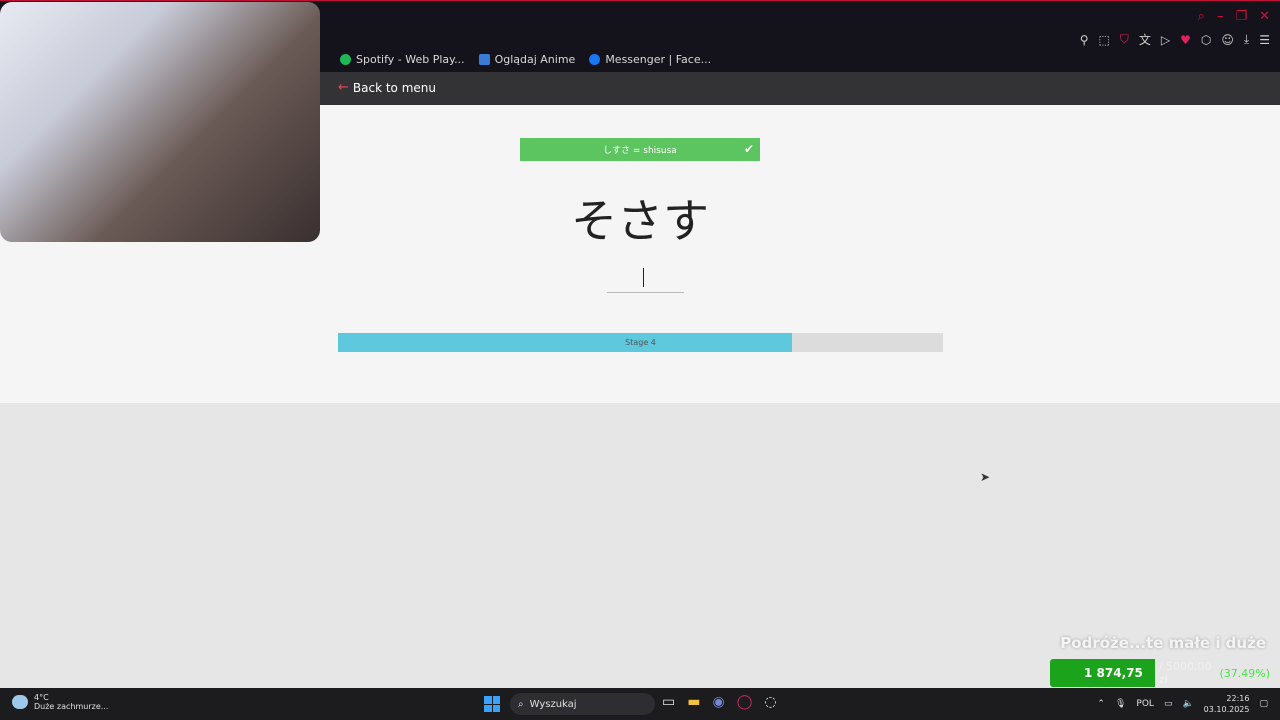 The width and height of the screenshot is (1280, 720). Describe the element at coordinates (1104, 40) in the screenshot. I see `snapshot-icon: ⬚` at that location.